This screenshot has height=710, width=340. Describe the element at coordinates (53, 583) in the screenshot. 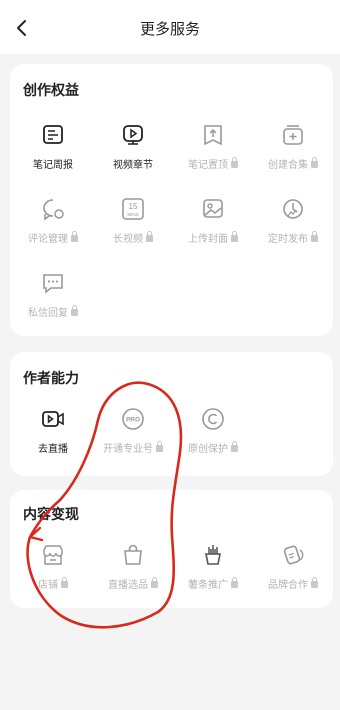

I see `item-label: 店铺` at that location.